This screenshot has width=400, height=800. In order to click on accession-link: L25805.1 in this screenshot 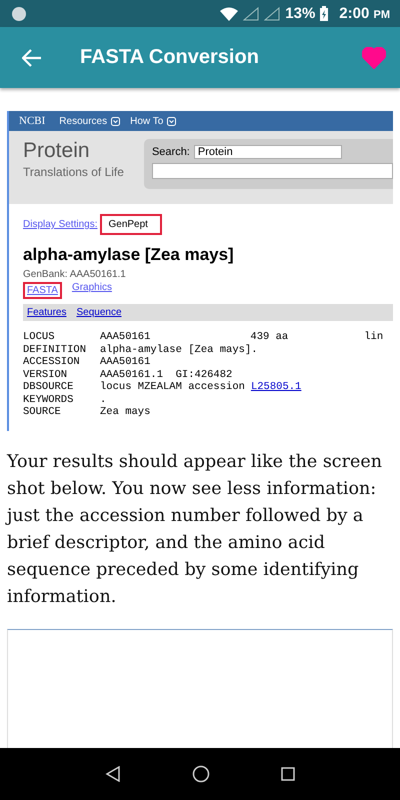, I will do `click(276, 387)`.